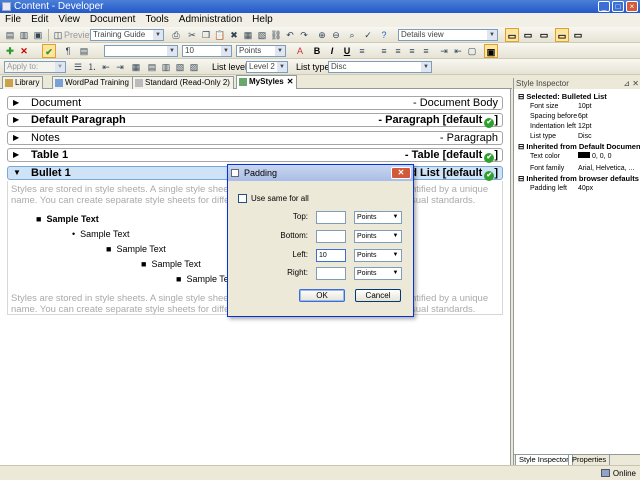 The height and width of the screenshot is (480, 640). I want to click on menu-help: Help, so click(262, 20).